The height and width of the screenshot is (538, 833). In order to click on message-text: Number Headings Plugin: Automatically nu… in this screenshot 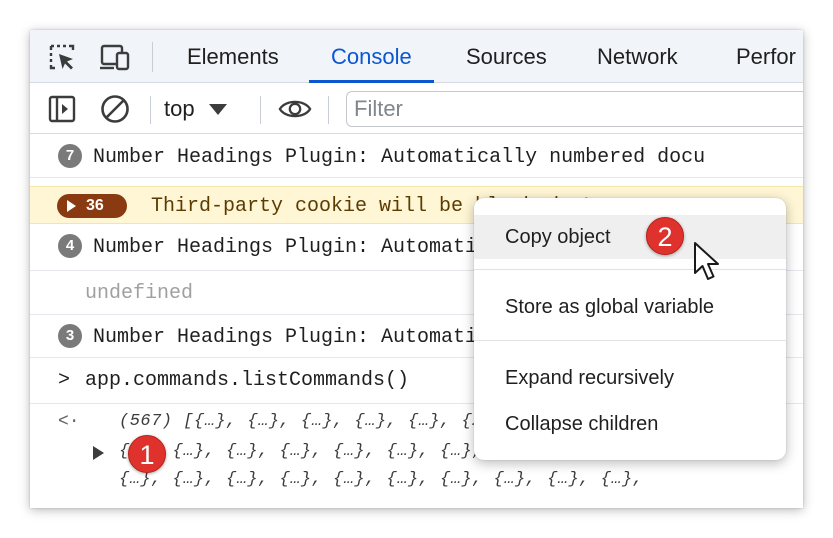, I will do `click(399, 157)`.